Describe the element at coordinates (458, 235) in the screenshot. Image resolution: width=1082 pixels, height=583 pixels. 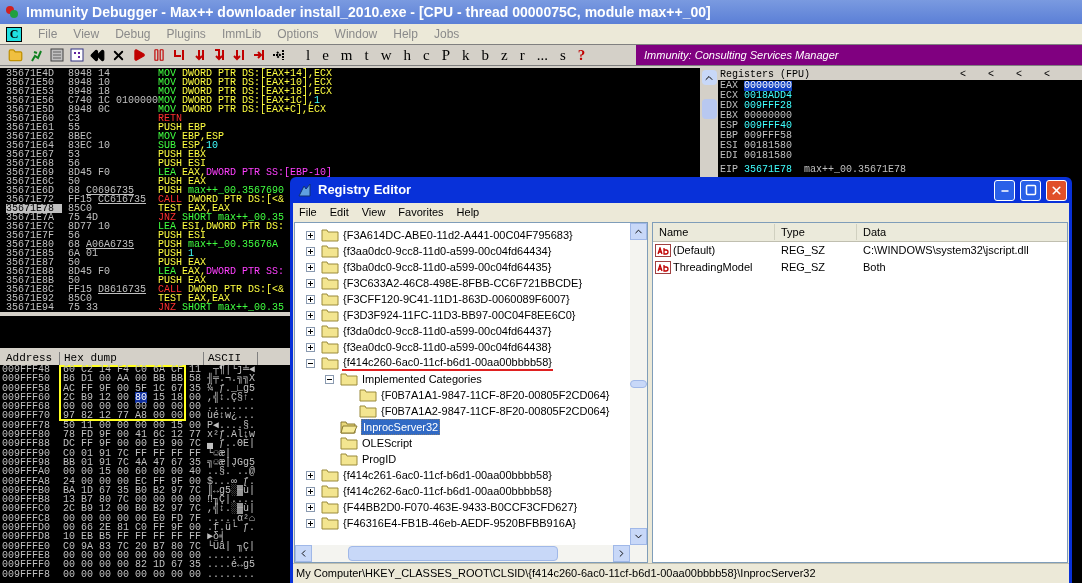
I see `tree-item: {F3A614DC-ABE0-11d2-A441-00C04F795683}` at that location.